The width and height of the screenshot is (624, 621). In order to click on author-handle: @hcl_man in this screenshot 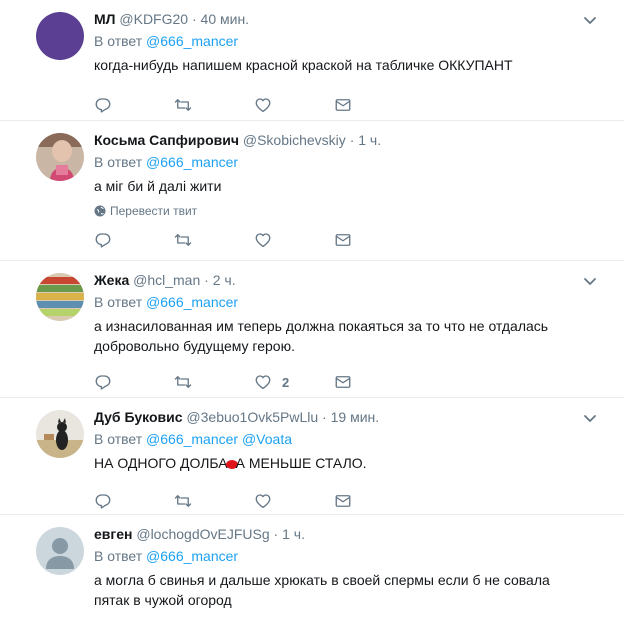, I will do `click(166, 280)`.